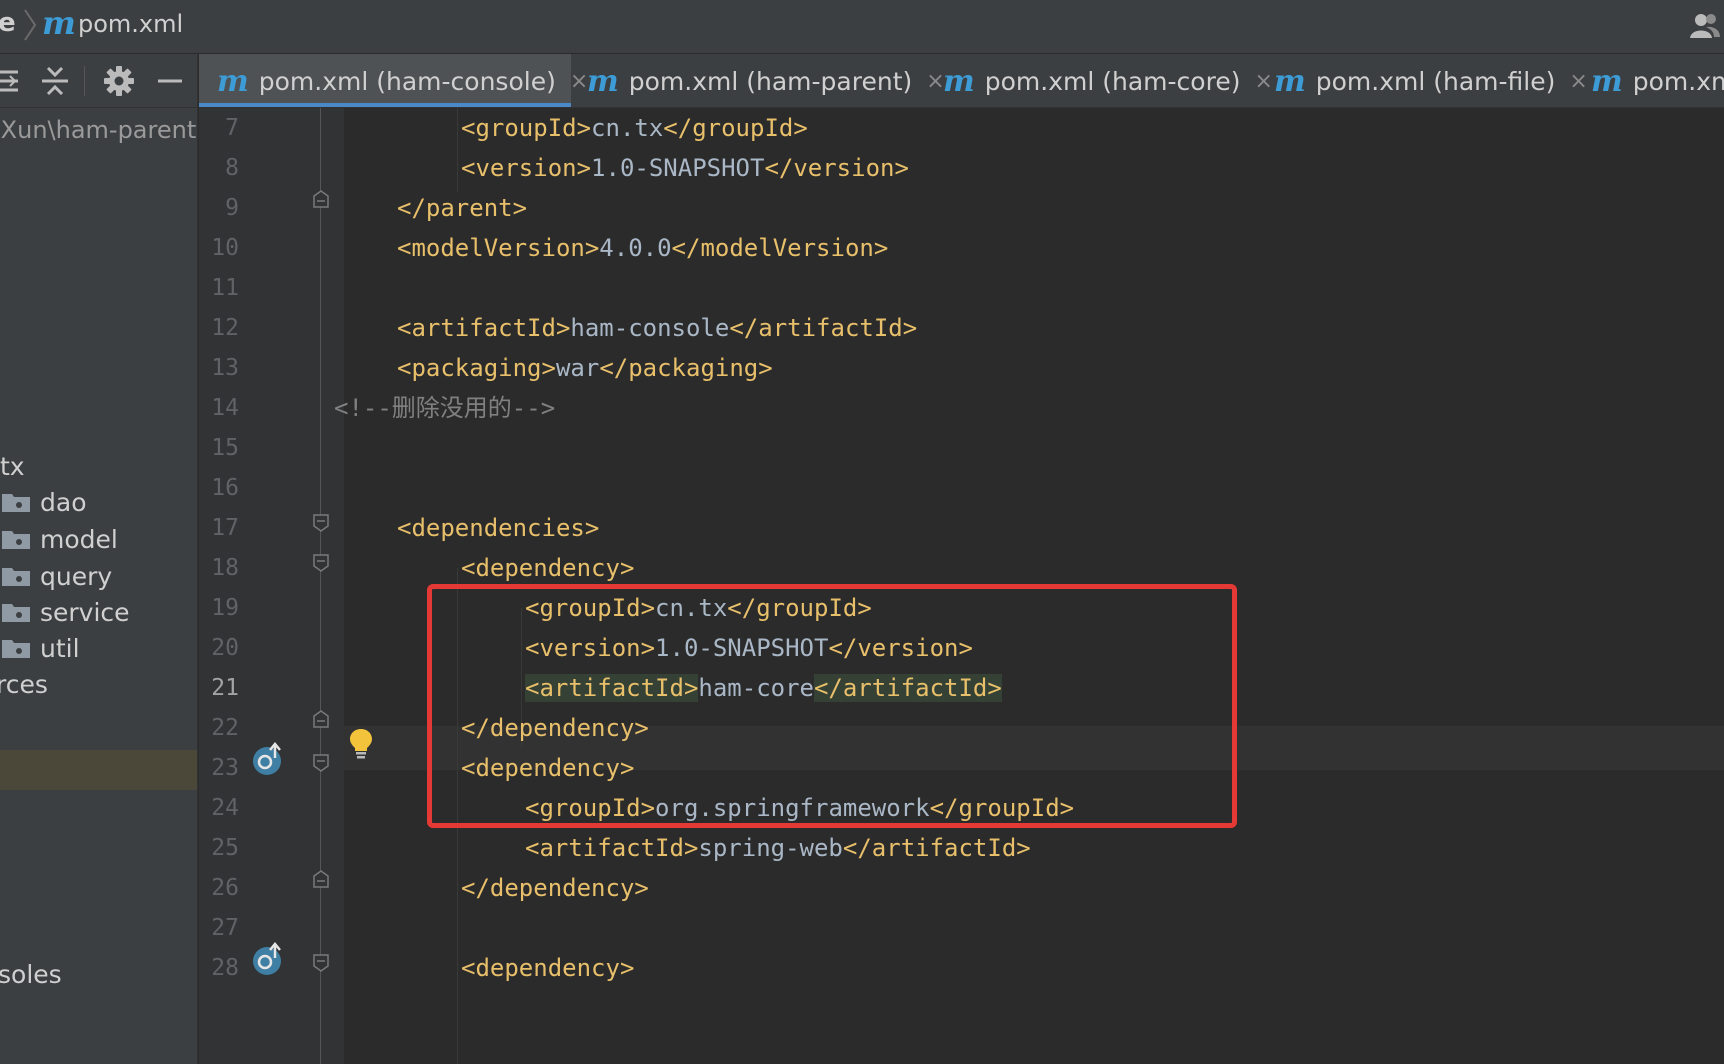 The height and width of the screenshot is (1064, 1724). Describe the element at coordinates (225, 968) in the screenshot. I see `line-number: 28` at that location.